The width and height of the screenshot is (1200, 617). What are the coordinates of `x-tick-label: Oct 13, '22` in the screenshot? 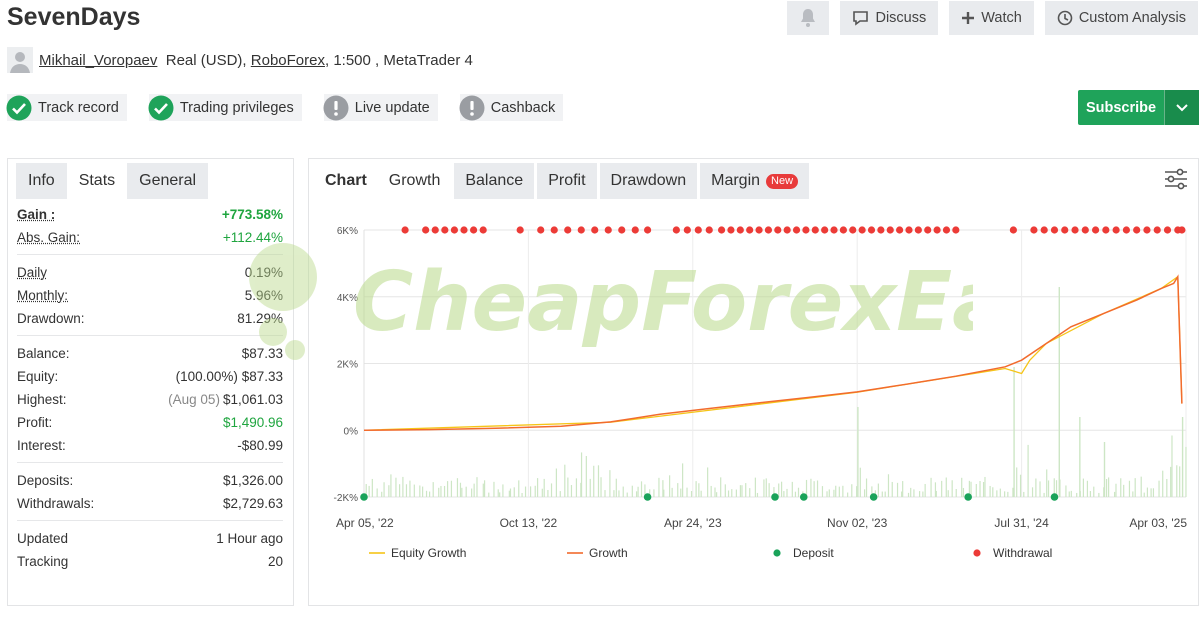 It's located at (529, 523).